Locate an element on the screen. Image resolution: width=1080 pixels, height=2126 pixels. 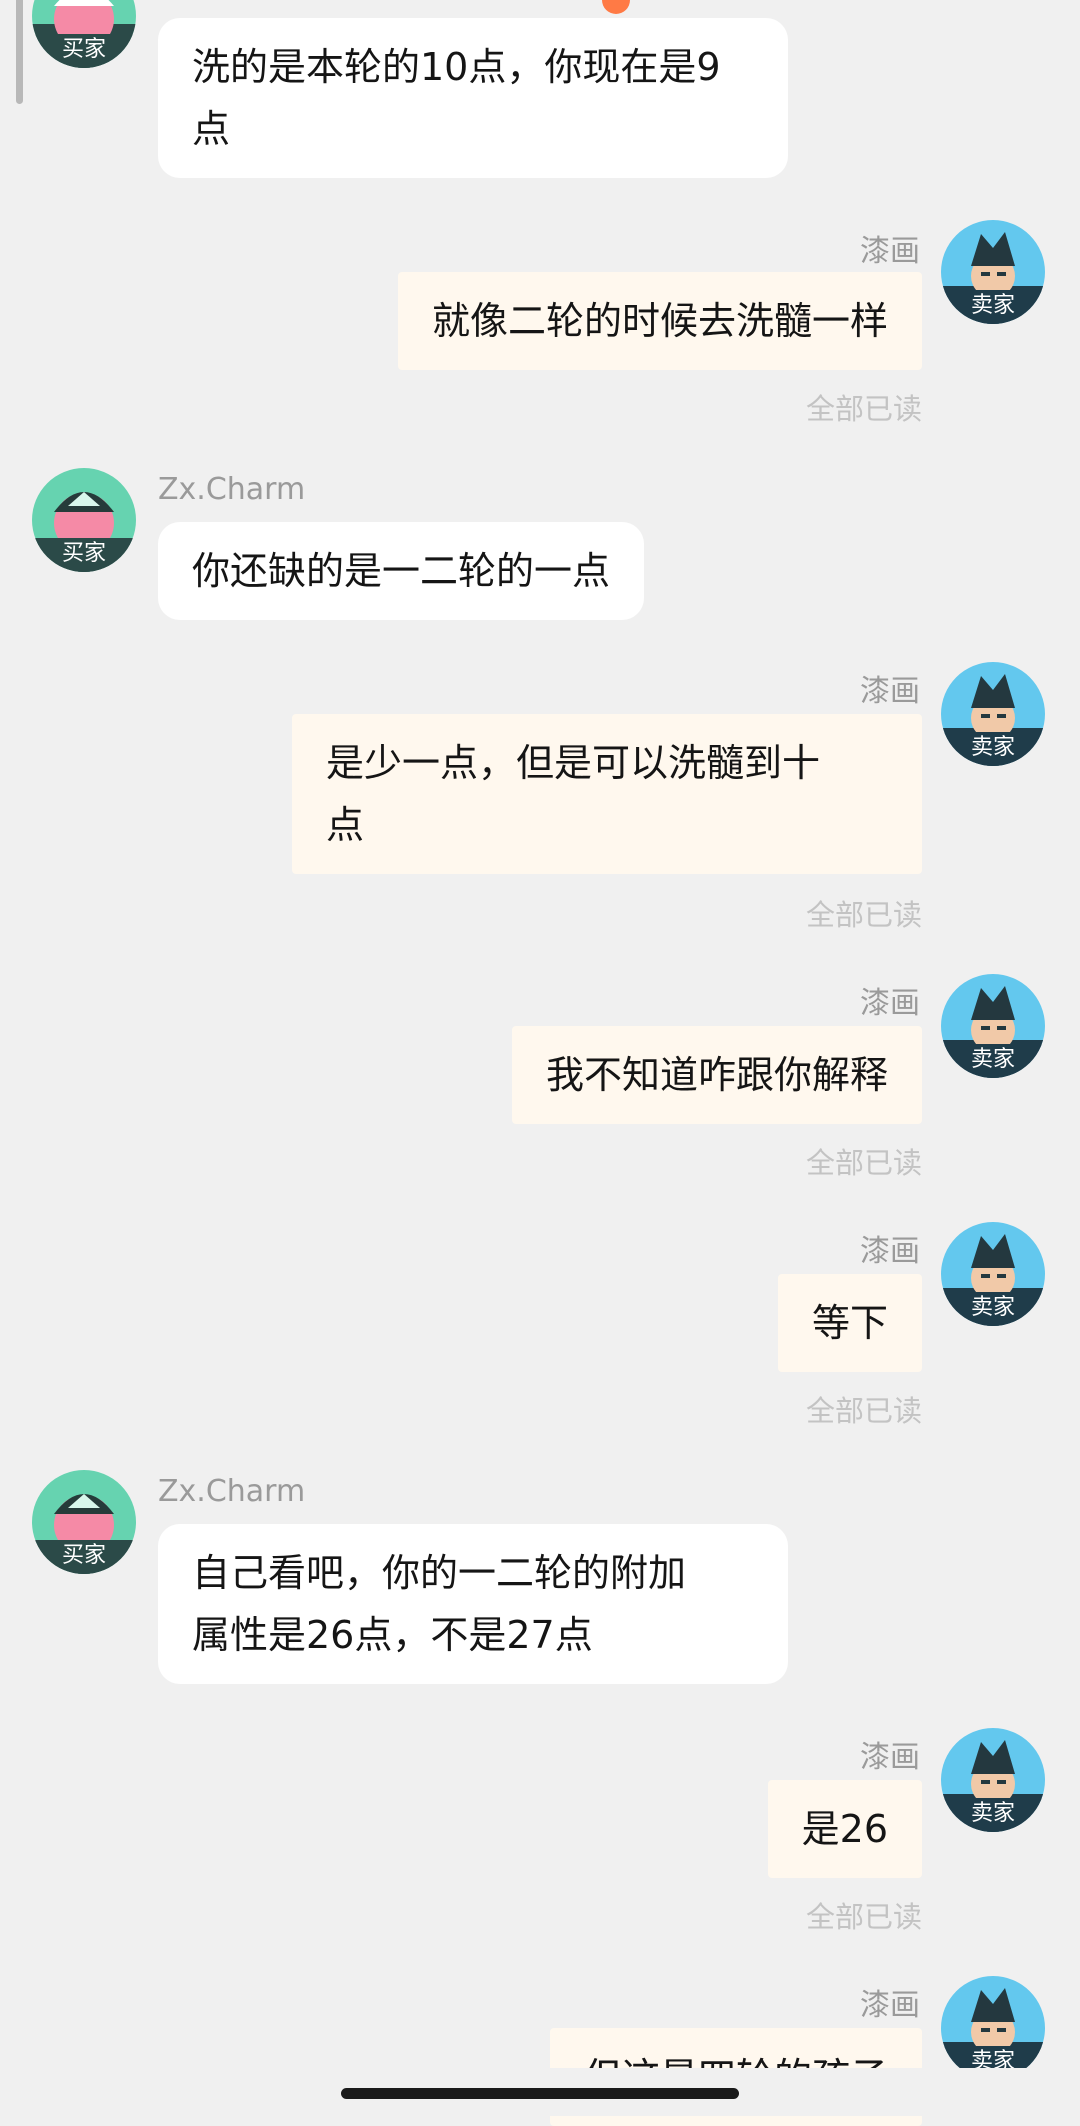
scrollbar is located at coordinates (19, 52).